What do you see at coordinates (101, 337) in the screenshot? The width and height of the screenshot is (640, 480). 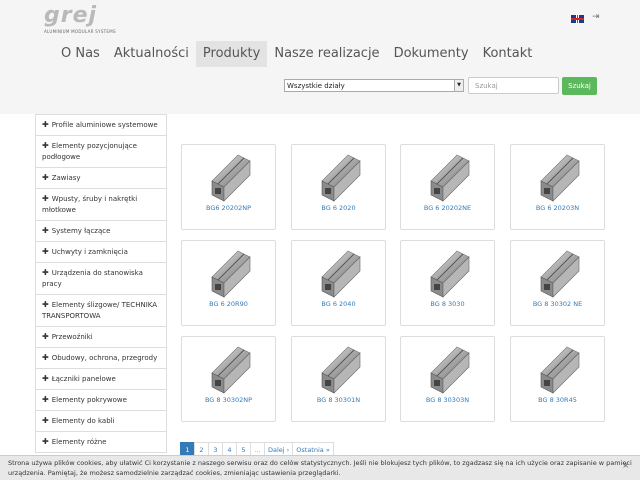 I see `sidebar-item: ✚ Przewoźniki` at bounding box center [101, 337].